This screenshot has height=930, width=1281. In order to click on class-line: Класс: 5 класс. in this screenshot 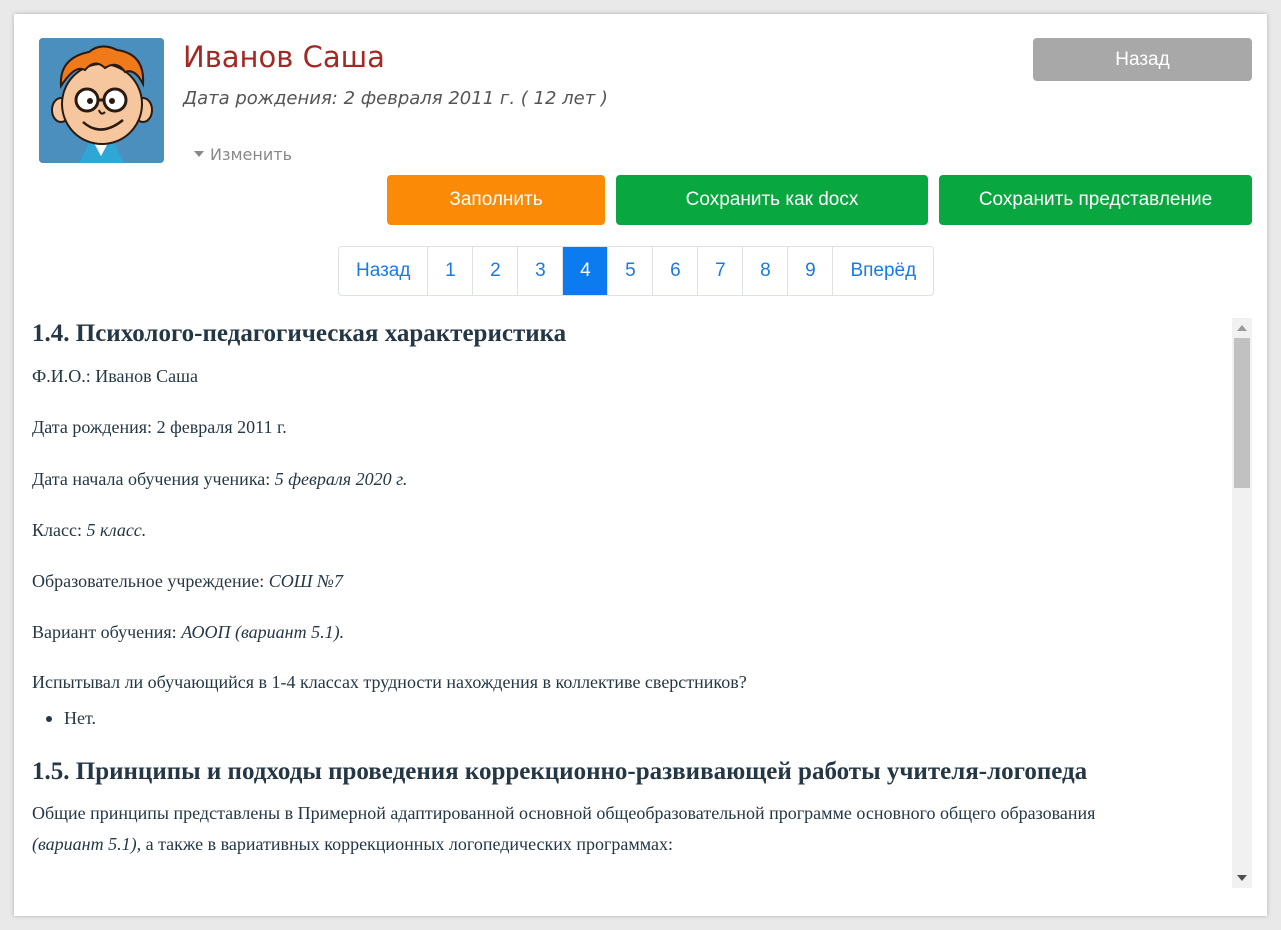, I will do `click(89, 530)`.